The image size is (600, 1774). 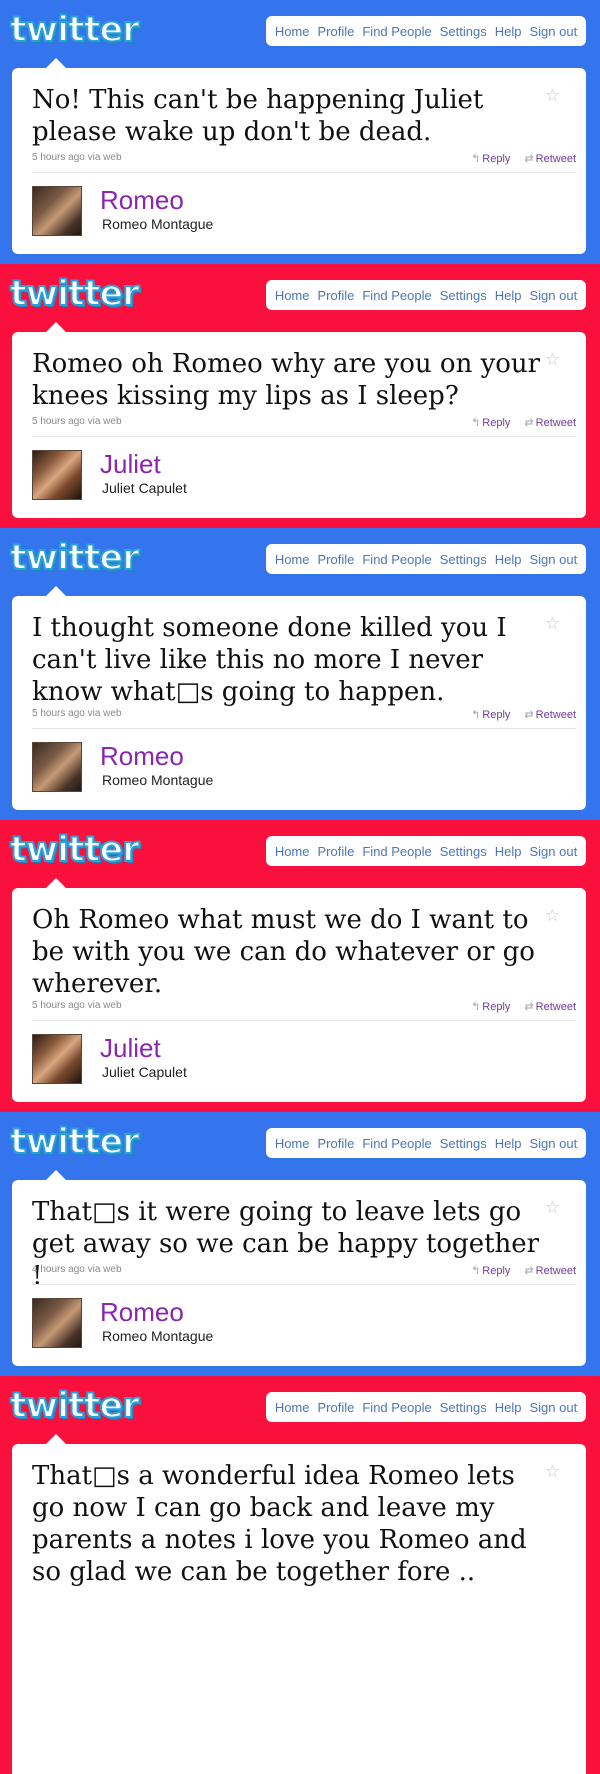 What do you see at coordinates (232, 1324) in the screenshot?
I see `author-block: Romeo Romeo Montague` at bounding box center [232, 1324].